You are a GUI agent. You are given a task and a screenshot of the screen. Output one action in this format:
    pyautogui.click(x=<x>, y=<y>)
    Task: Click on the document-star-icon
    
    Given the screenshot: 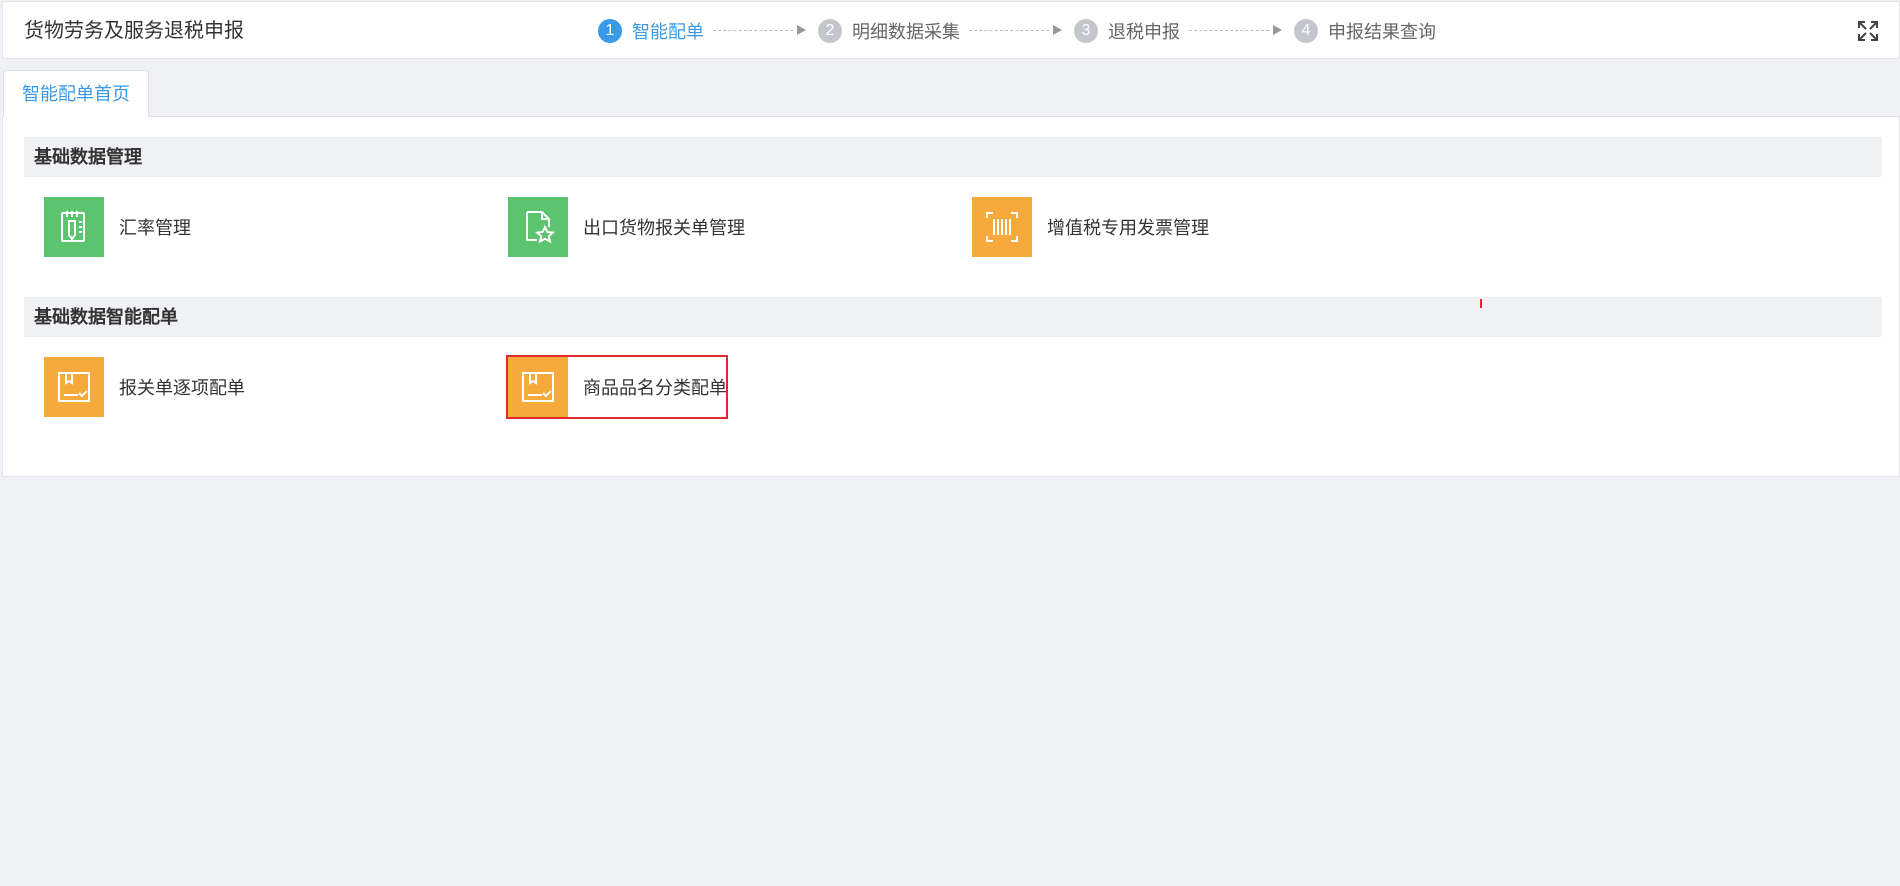 What is the action you would take?
    pyautogui.click(x=538, y=227)
    